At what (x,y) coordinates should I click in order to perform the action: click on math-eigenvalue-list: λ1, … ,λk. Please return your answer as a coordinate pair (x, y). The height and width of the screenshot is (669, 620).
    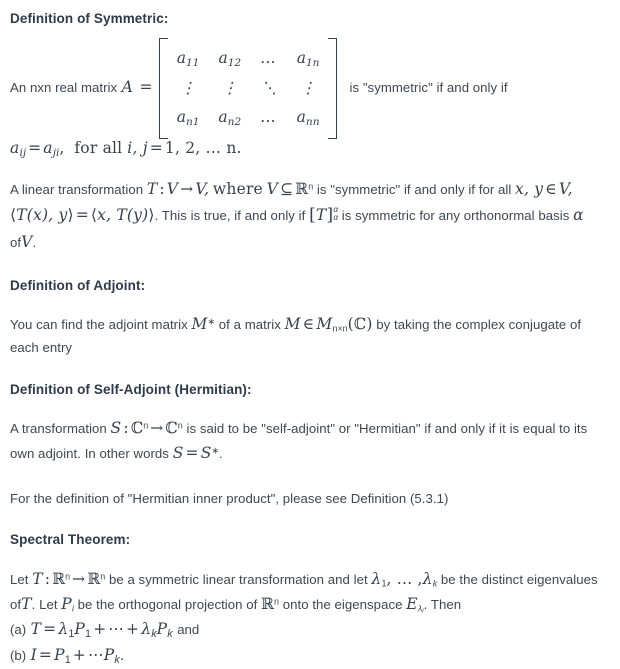
    Looking at the image, I should click on (404, 579).